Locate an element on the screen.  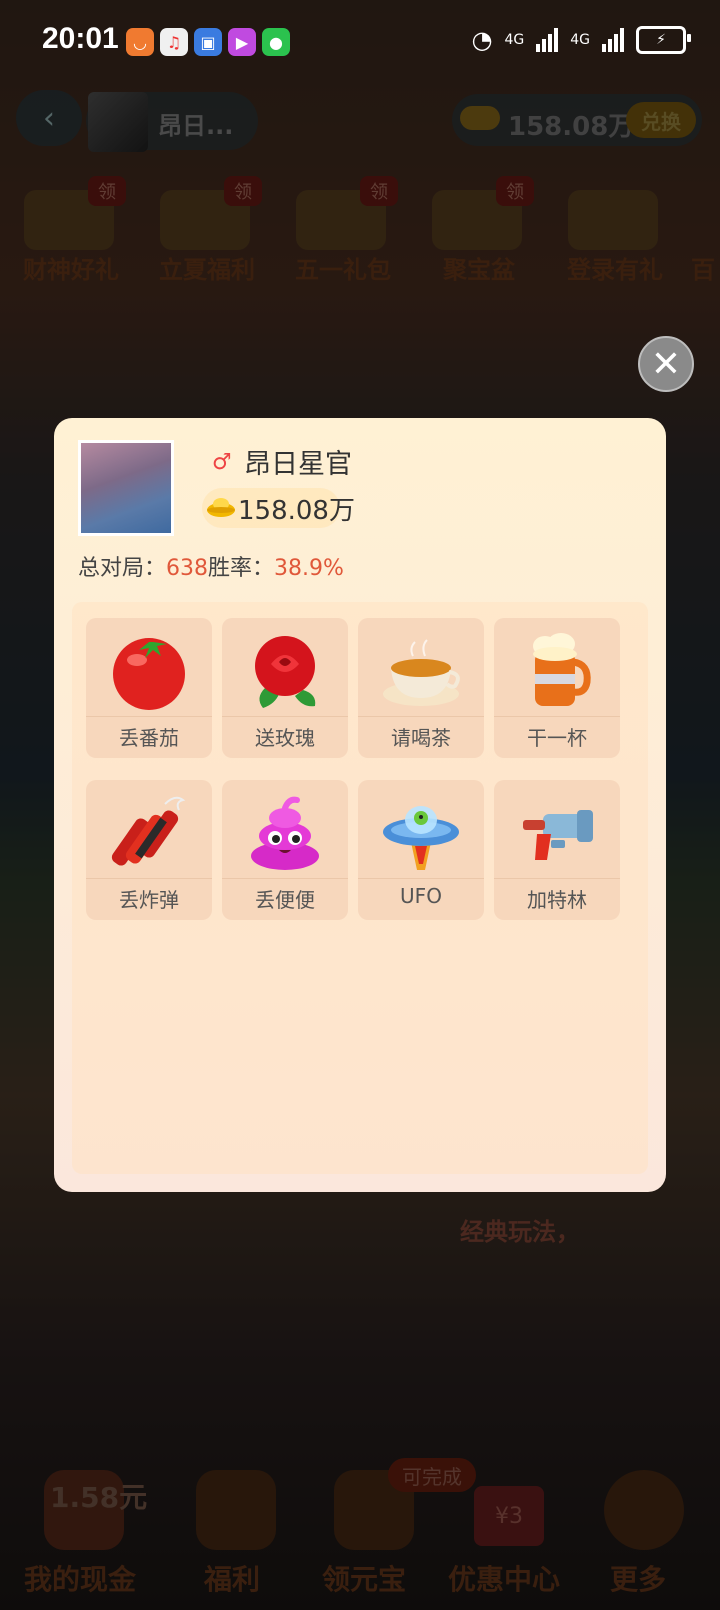
gatling-icon is located at coordinates (558, 835).